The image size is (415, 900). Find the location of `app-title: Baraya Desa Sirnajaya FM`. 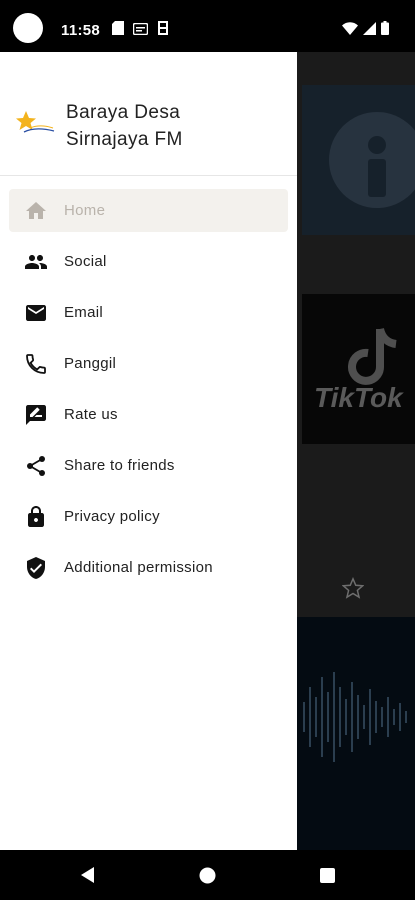

app-title: Baraya Desa Sirnajaya FM is located at coordinates (124, 126).